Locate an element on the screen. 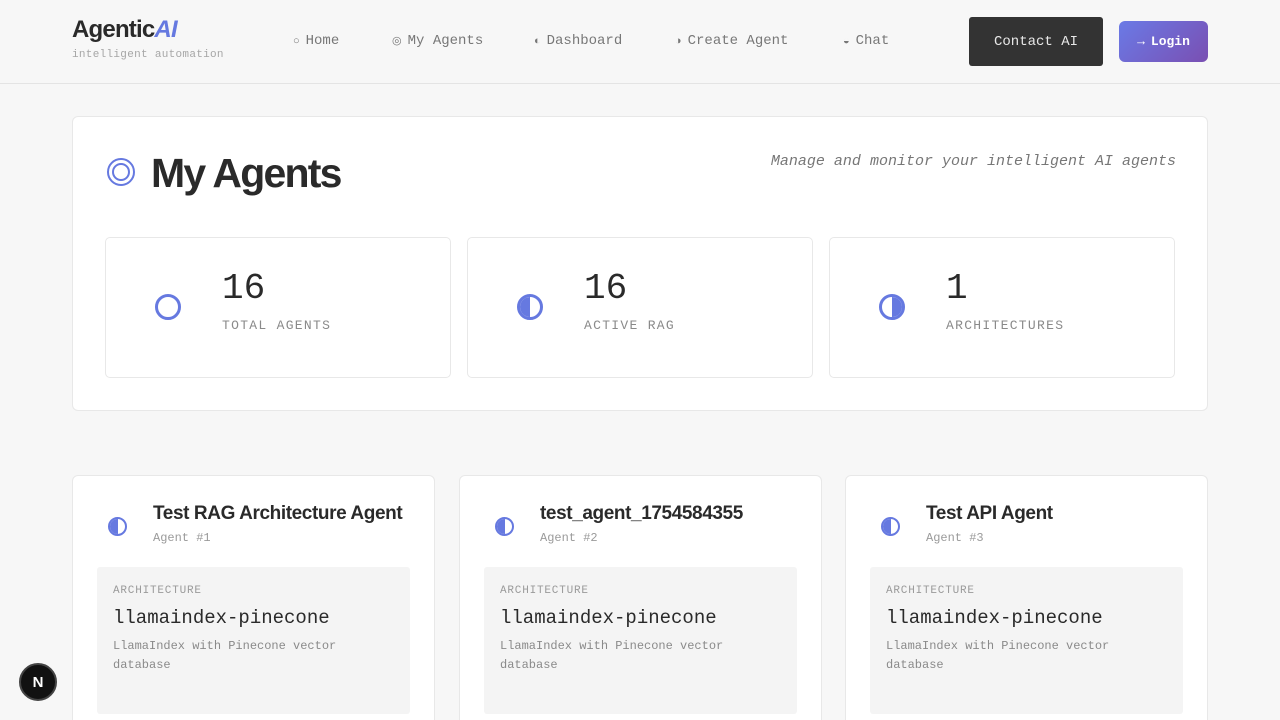 The image size is (1280, 720). home-icon: ○ is located at coordinates (296, 42).